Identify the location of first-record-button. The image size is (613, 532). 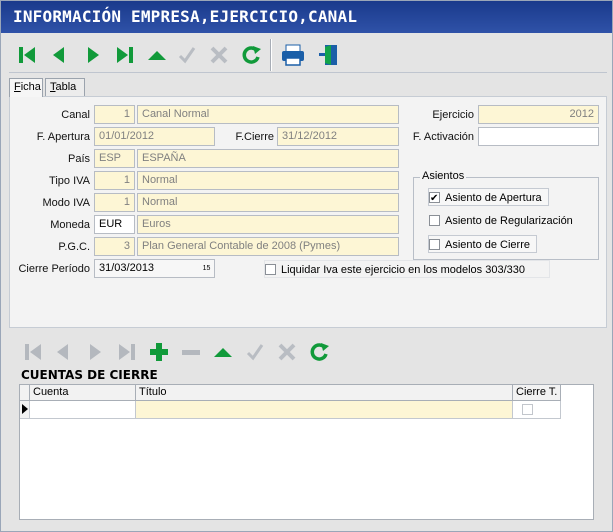
(27, 55).